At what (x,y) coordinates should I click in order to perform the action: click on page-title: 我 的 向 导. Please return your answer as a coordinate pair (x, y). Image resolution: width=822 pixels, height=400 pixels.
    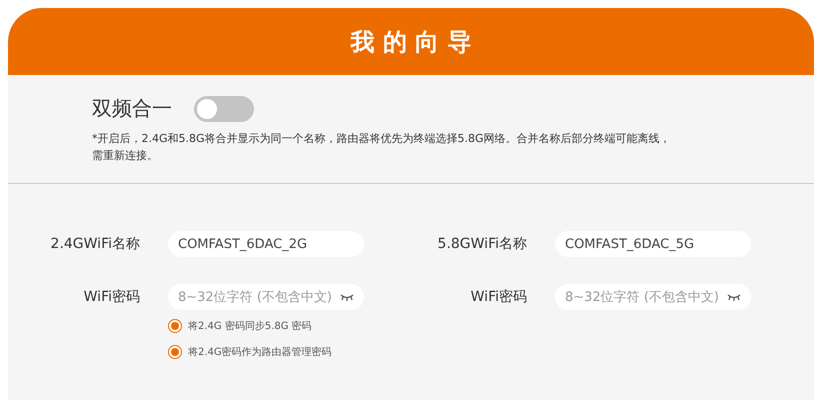
    Looking at the image, I should click on (411, 42).